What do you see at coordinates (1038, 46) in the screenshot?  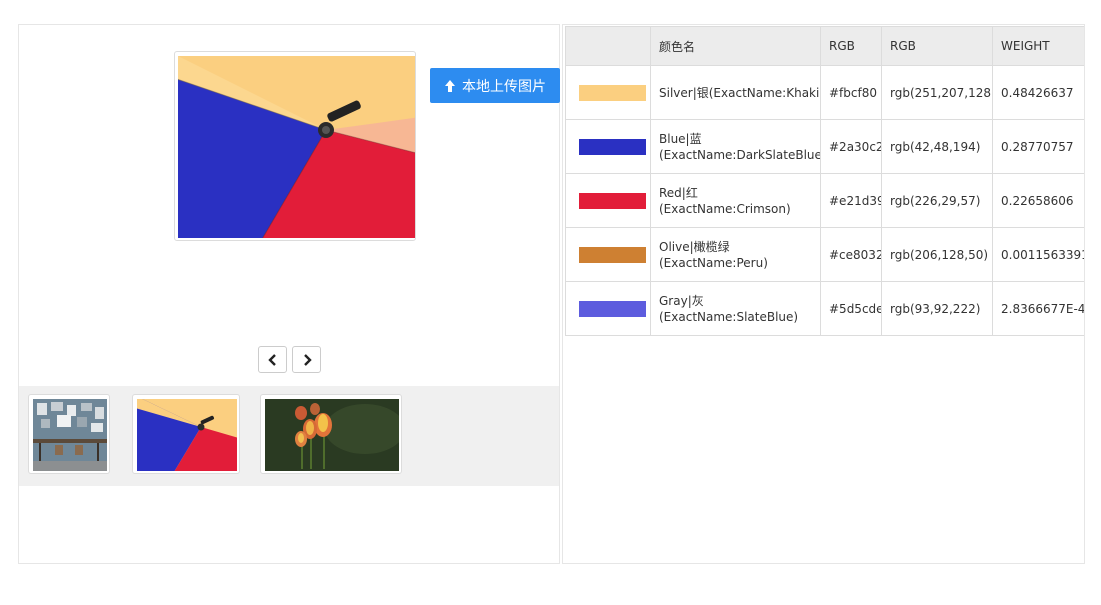 I see `header-weight: WEIGHT` at bounding box center [1038, 46].